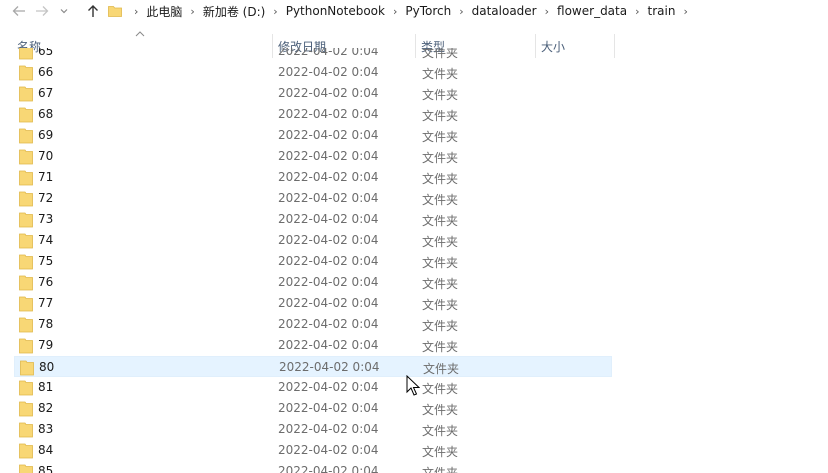  Describe the element at coordinates (45, 72) in the screenshot. I see `file-name: 66` at that location.